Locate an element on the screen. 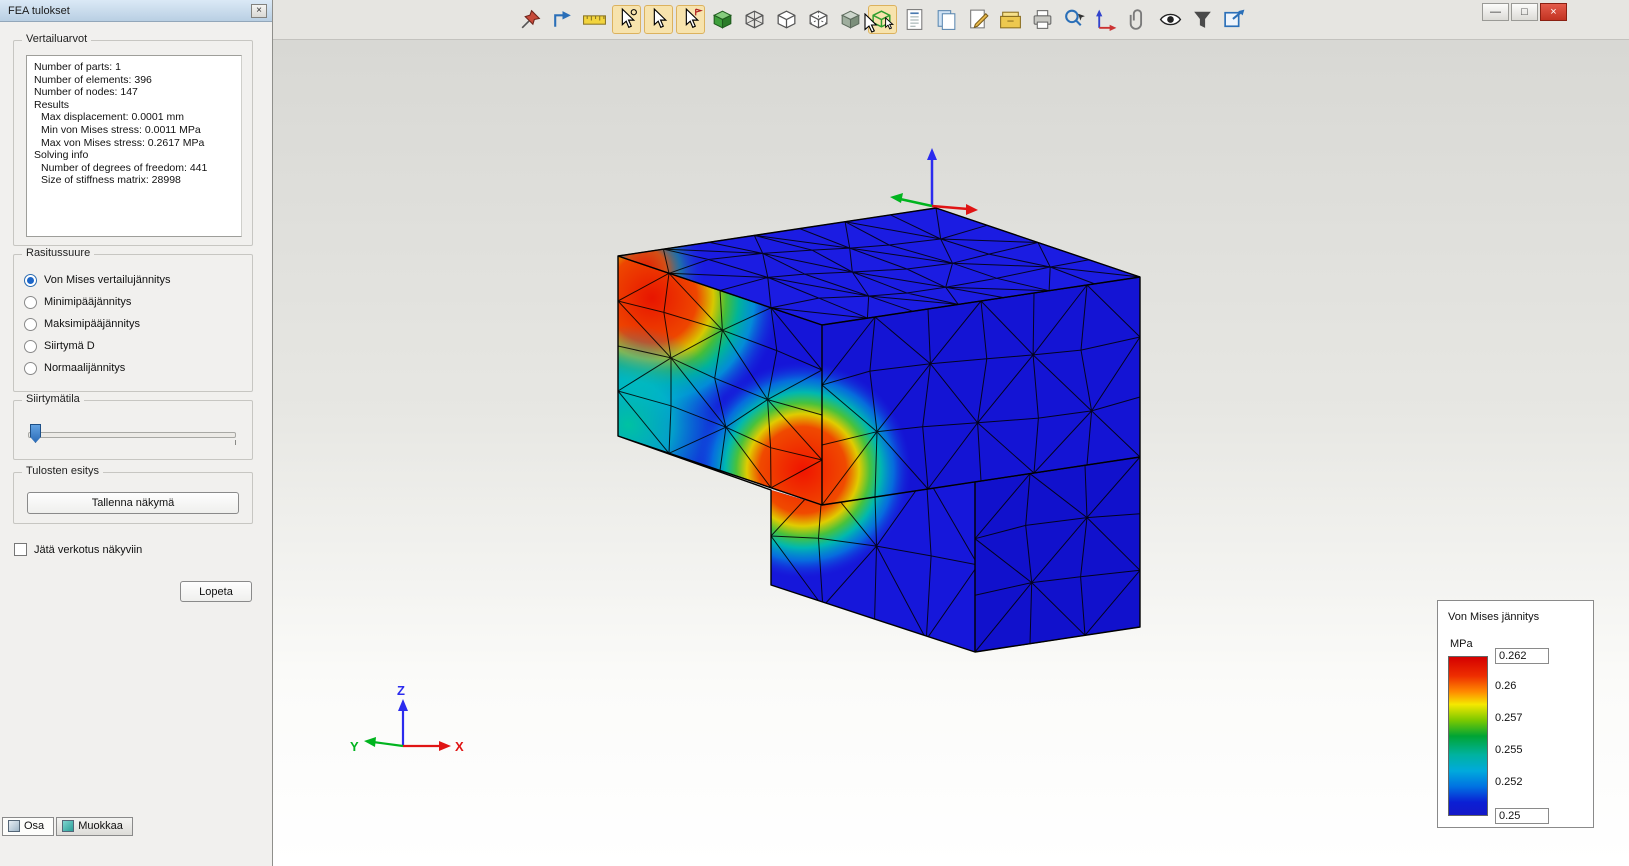 The image size is (1629, 866). tool-attach-button is located at coordinates (1138, 19).